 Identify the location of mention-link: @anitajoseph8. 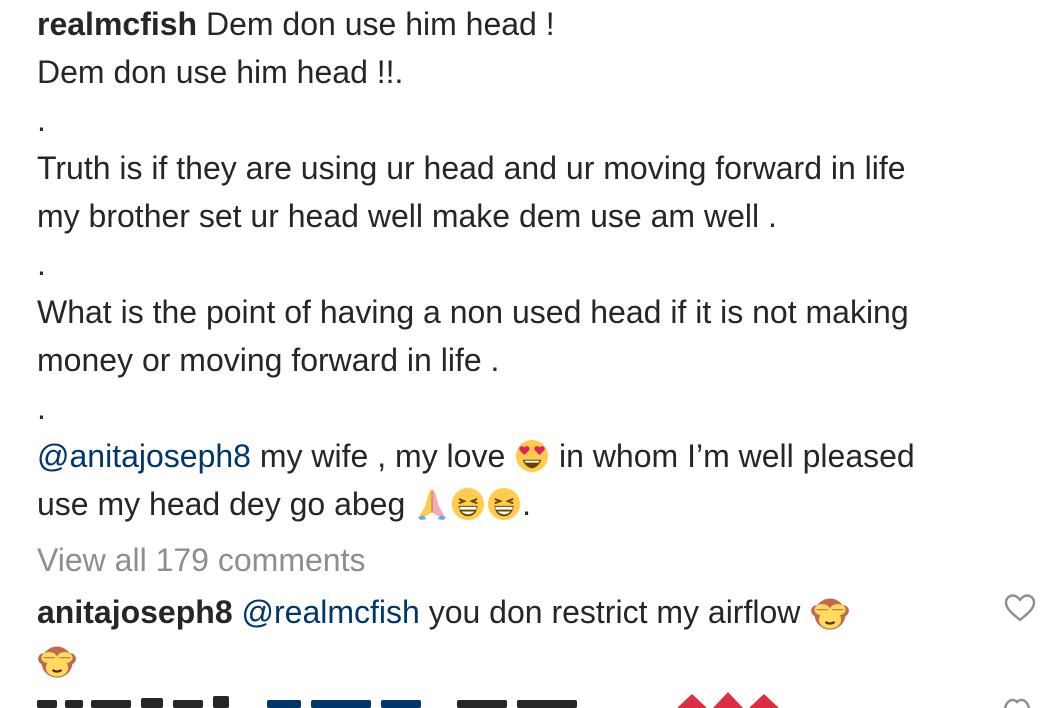
(144, 456).